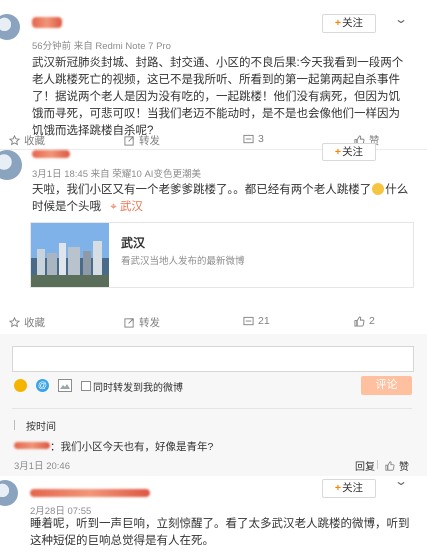 The image size is (427, 554). What do you see at coordinates (113, 207) in the screenshot?
I see `location-pin-icon: ⌖` at bounding box center [113, 207].